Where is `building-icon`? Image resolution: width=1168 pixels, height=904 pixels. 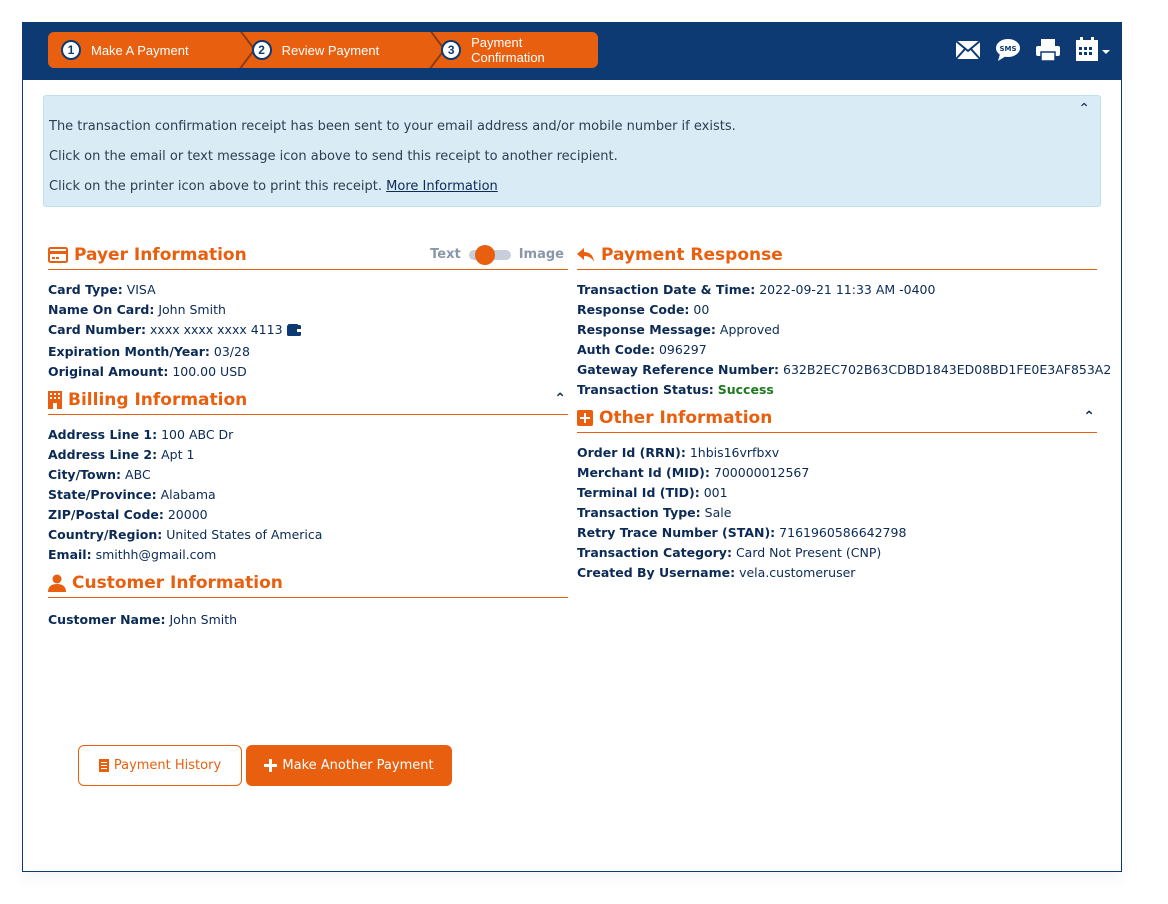 building-icon is located at coordinates (55, 400).